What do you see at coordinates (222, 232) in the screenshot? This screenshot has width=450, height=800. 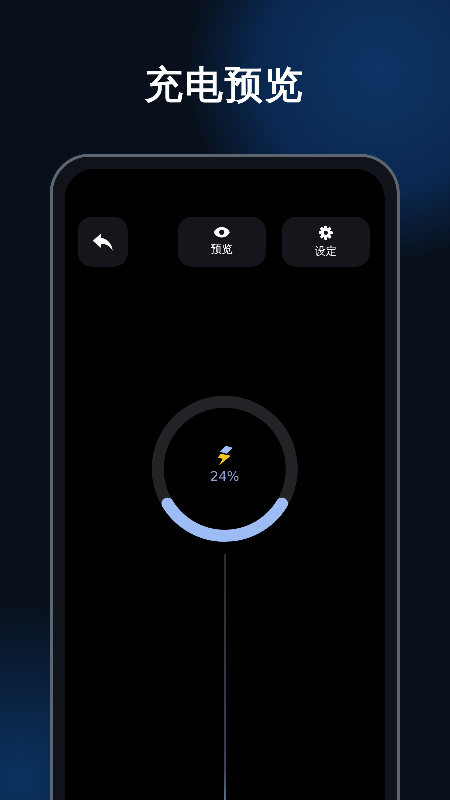 I see `eye-icon` at bounding box center [222, 232].